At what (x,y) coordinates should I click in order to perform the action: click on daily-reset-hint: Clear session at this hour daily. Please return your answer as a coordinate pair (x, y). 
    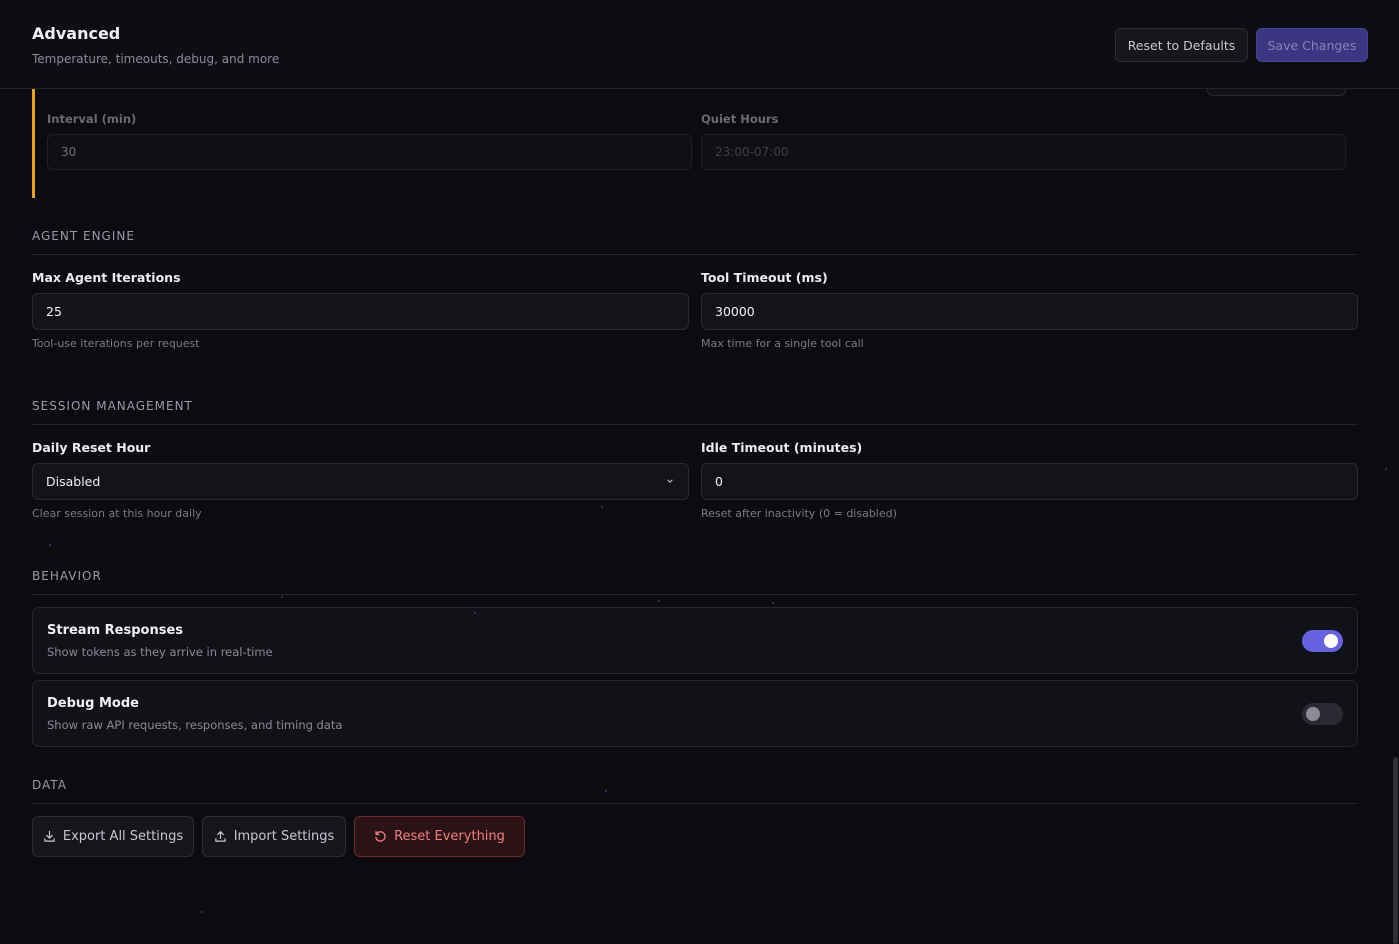
    Looking at the image, I should click on (117, 513).